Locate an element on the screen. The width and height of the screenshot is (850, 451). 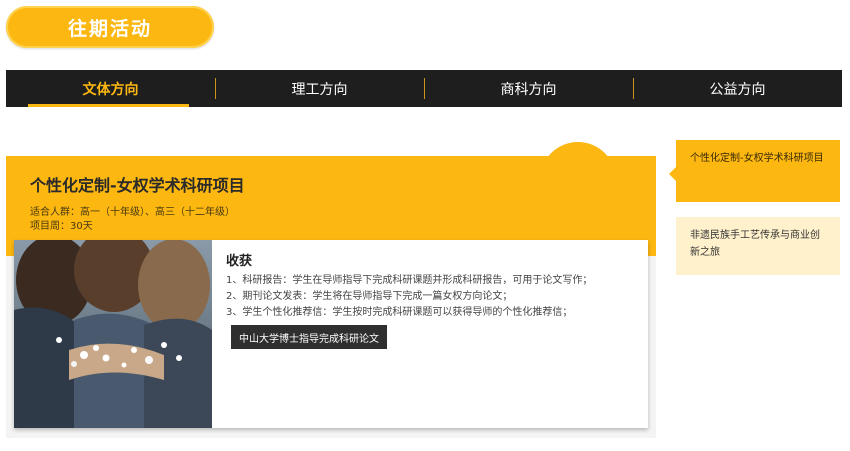
gain-item: 1、科研报告：学生在导师指导下完成科研课题并形成科研报告，可用于论文写作； is located at coordinates (409, 280).